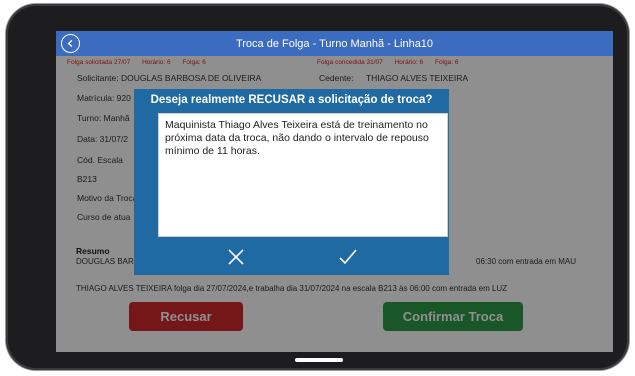  I want to click on confirm-reject-button, so click(348, 257).